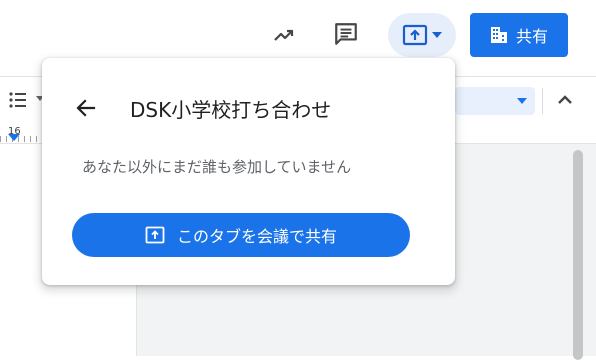  I want to click on comment-icon, so click(346, 34).